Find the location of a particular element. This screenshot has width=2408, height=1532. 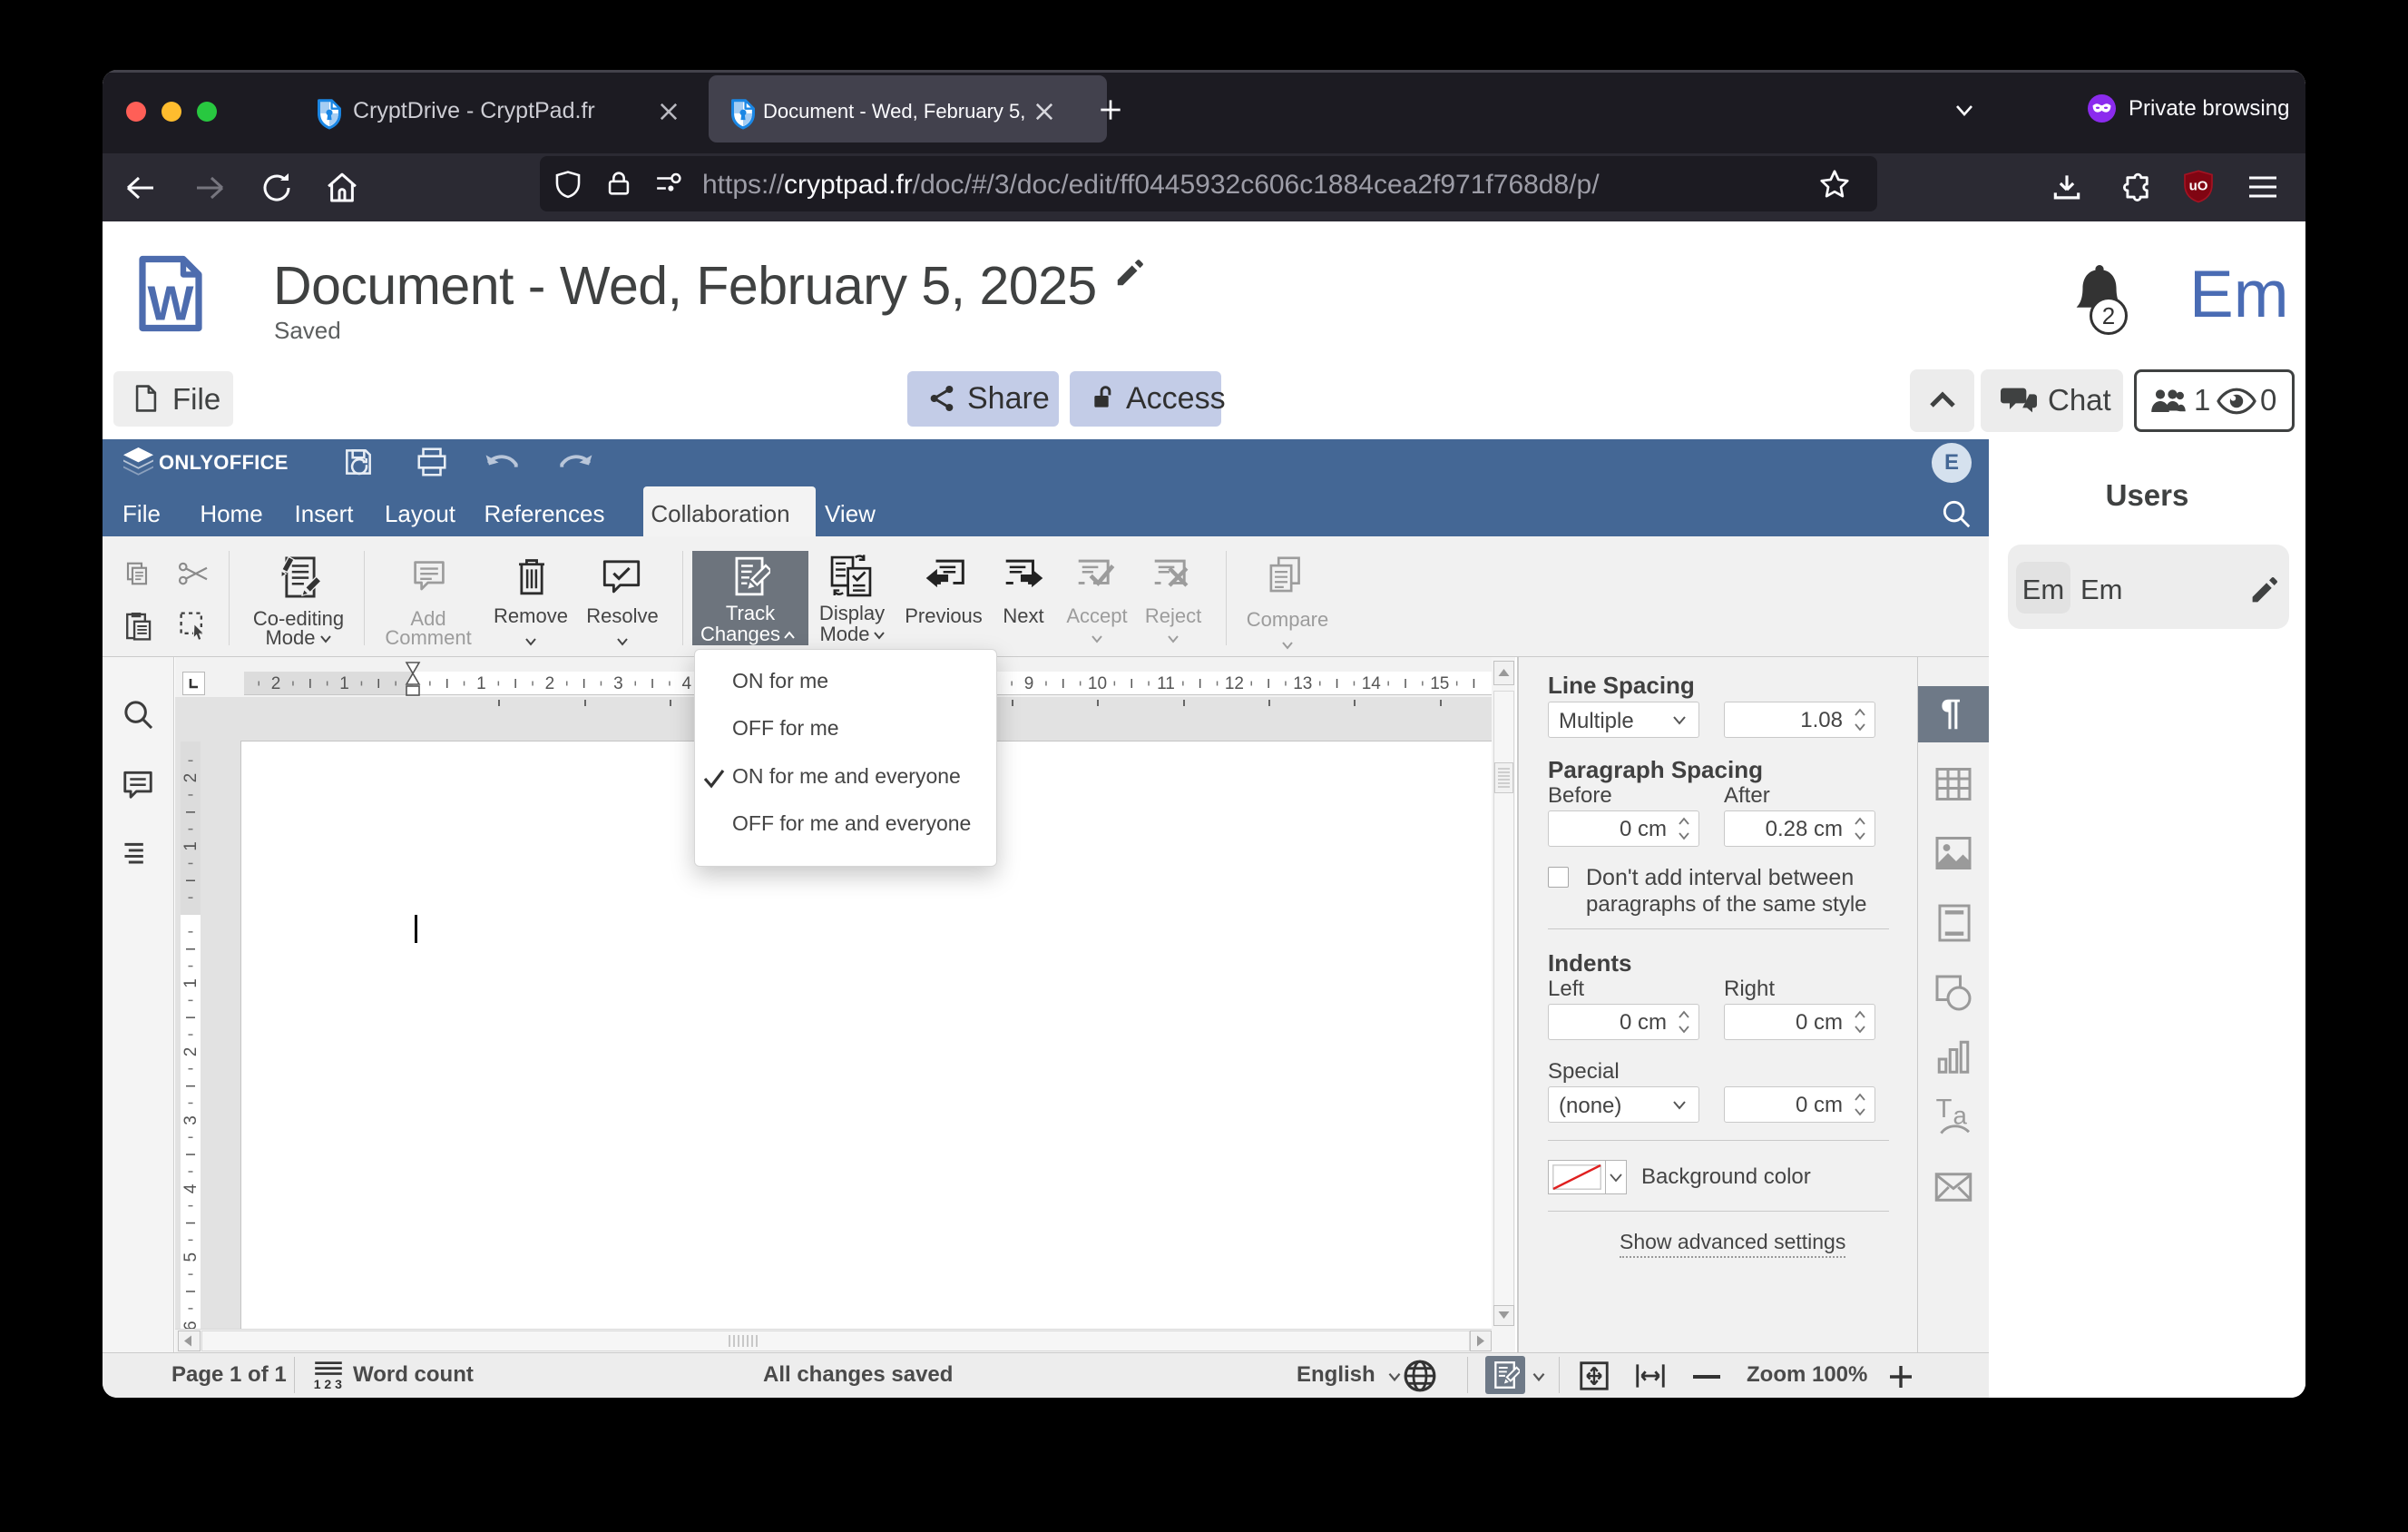

svg-text: uO is located at coordinates (2199, 186).